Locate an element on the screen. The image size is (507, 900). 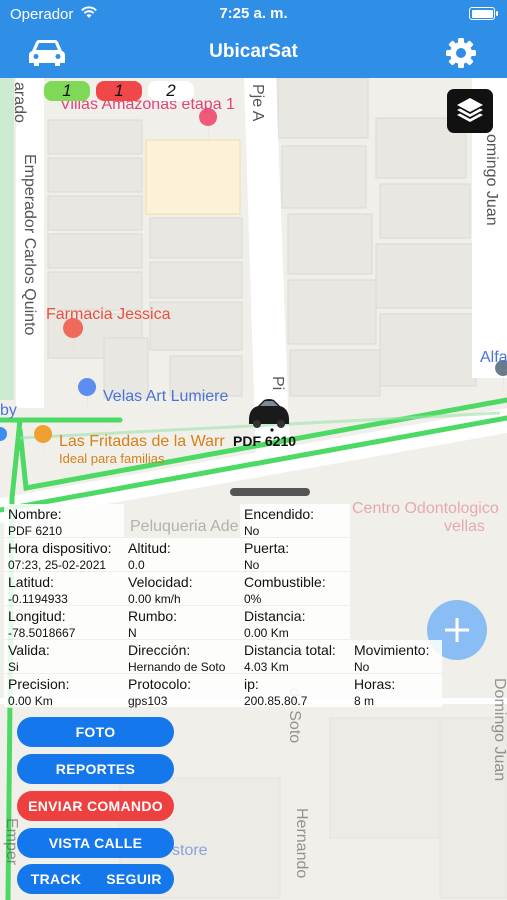
info-value: 8 m is located at coordinates (364, 701).